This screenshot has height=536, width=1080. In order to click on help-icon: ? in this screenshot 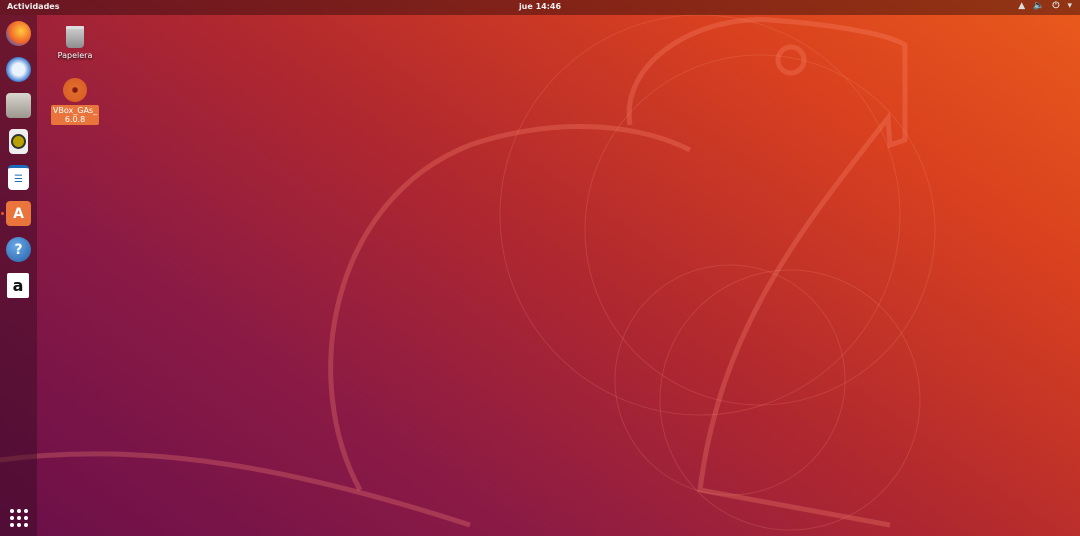, I will do `click(18, 249)`.